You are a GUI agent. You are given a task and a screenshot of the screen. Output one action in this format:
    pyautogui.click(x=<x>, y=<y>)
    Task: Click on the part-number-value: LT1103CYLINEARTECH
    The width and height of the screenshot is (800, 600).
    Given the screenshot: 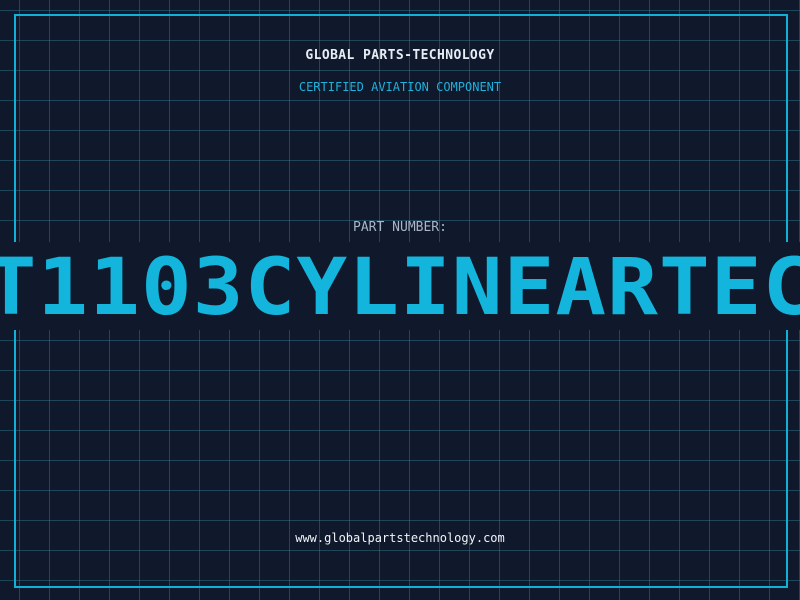 What is the action you would take?
    pyautogui.click(x=400, y=286)
    